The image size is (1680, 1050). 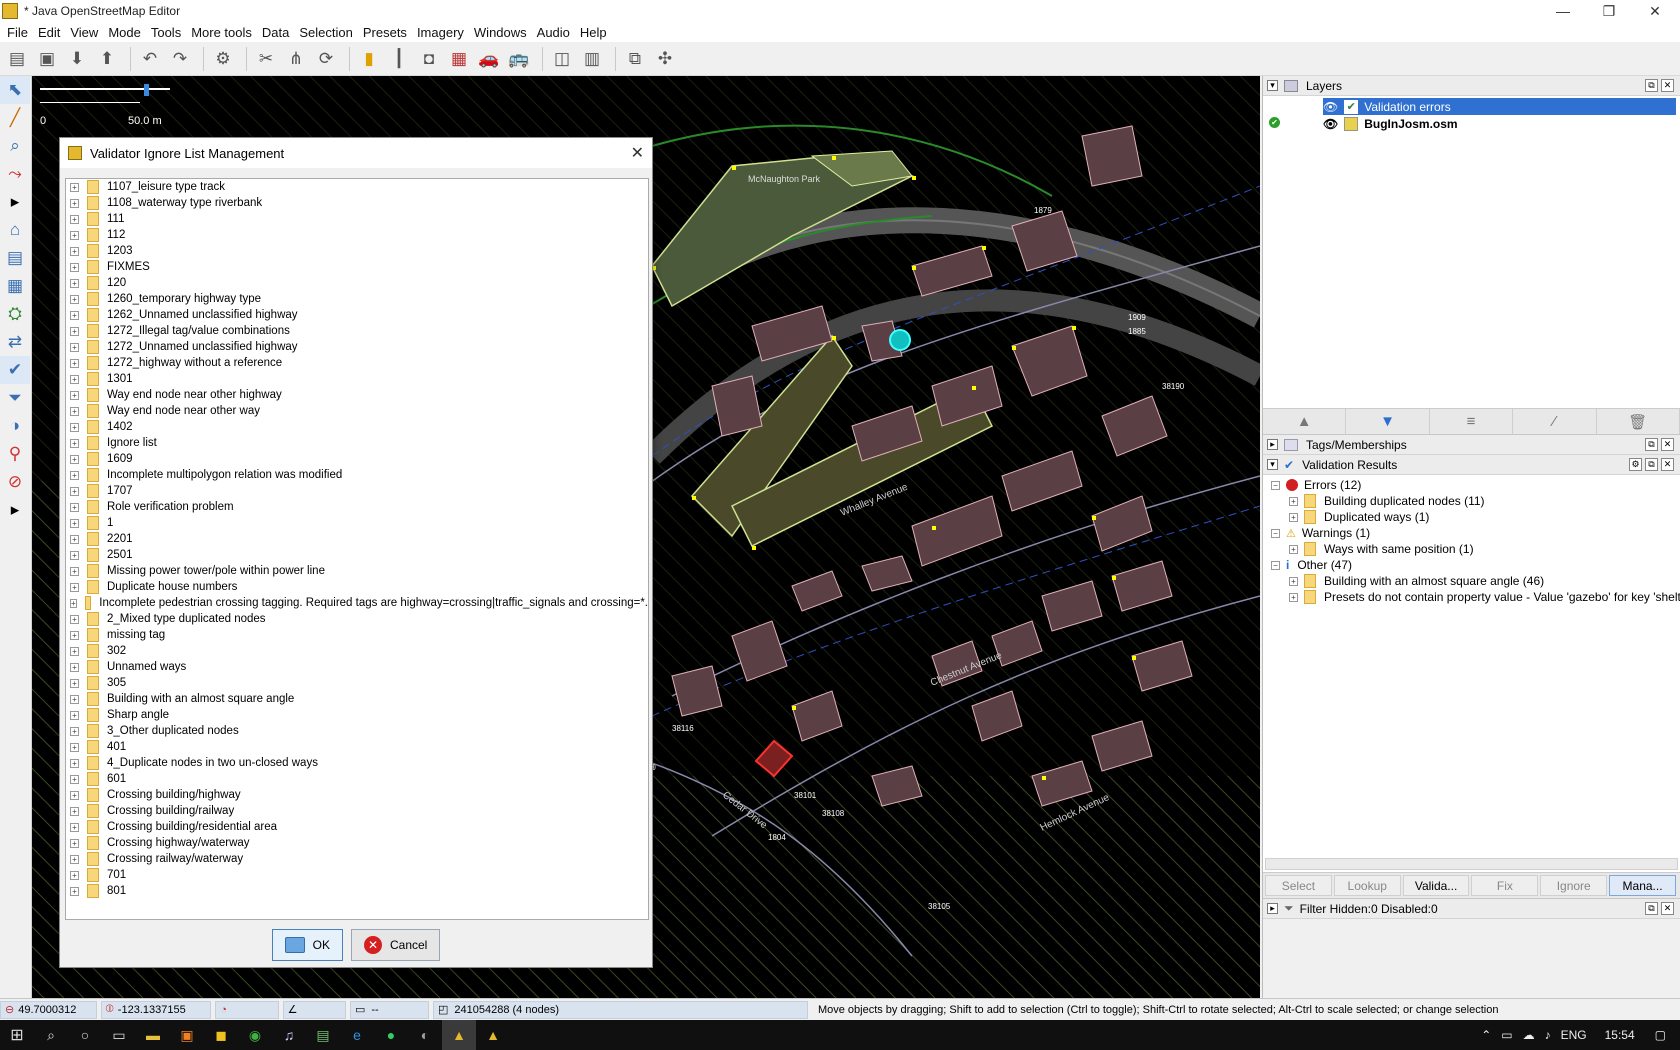 I want to click on paste-tags-icon: ▥, so click(x=592, y=59).